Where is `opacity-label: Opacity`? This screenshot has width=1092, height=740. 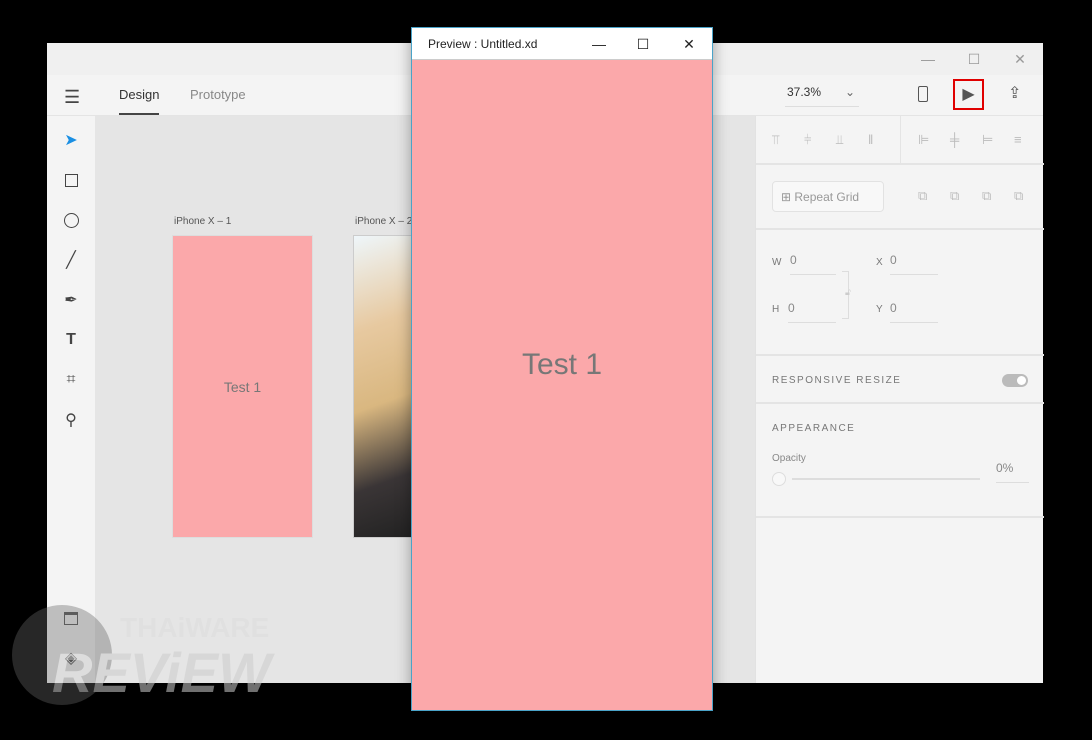
opacity-label: Opacity is located at coordinates (789, 458).